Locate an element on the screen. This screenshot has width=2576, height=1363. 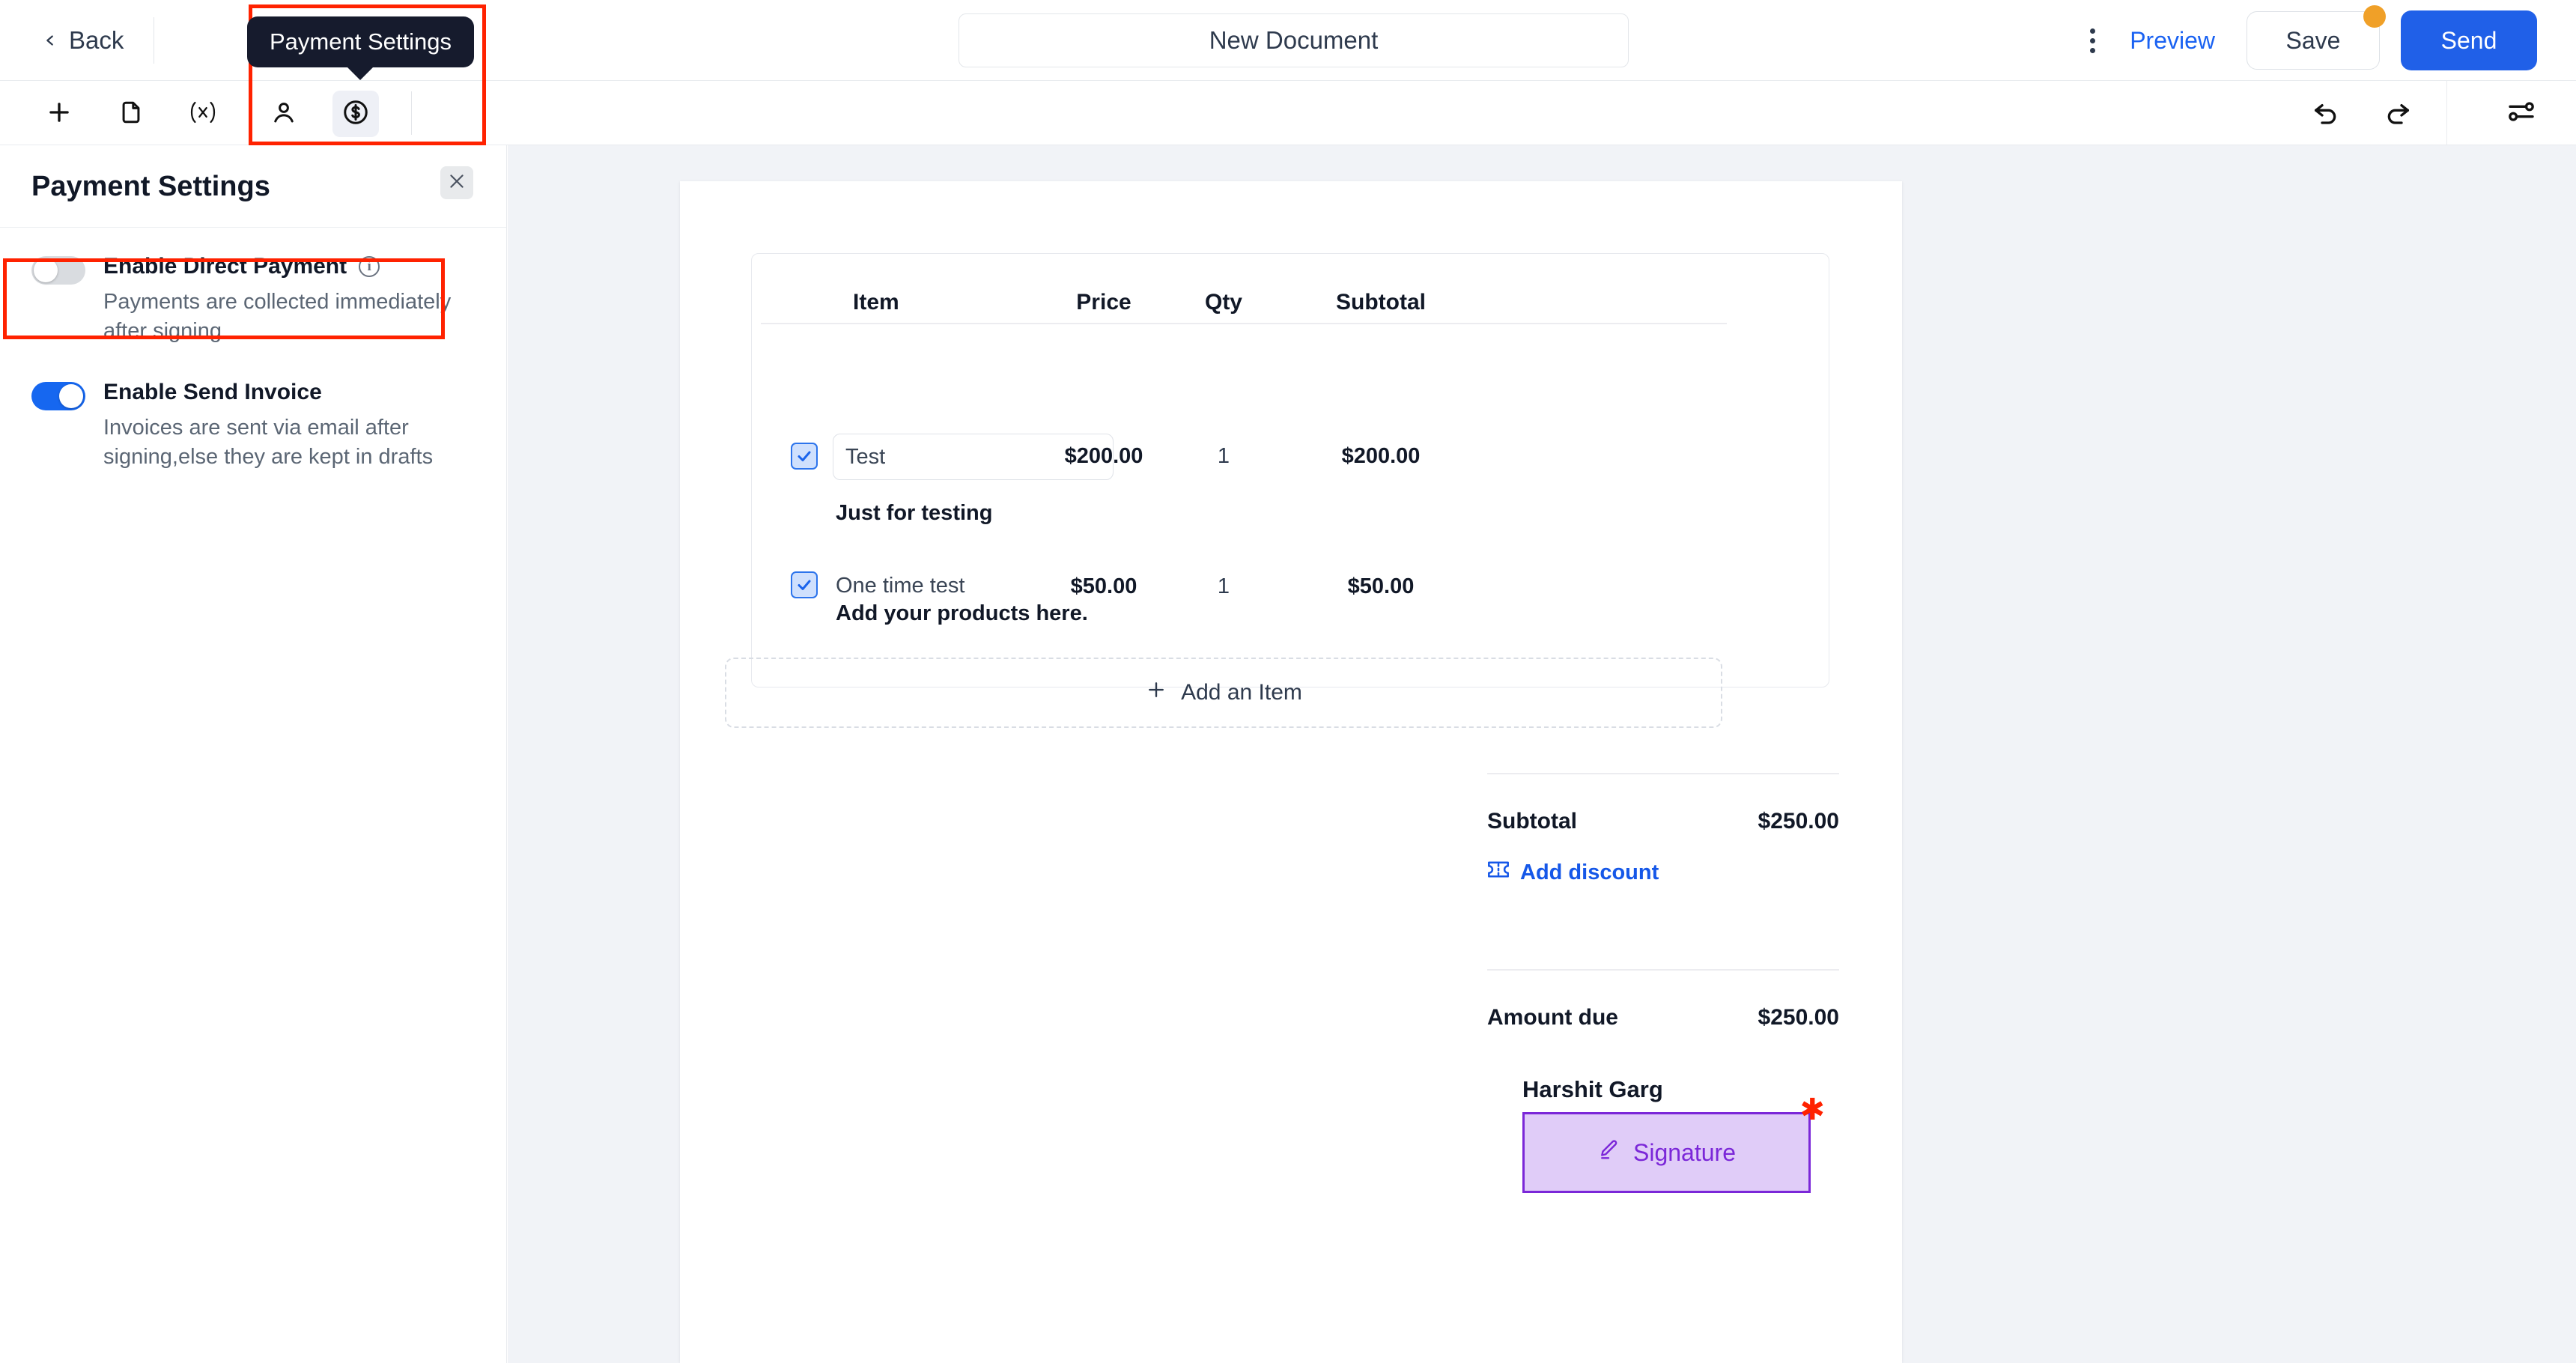
pages-tool is located at coordinates (131, 114).